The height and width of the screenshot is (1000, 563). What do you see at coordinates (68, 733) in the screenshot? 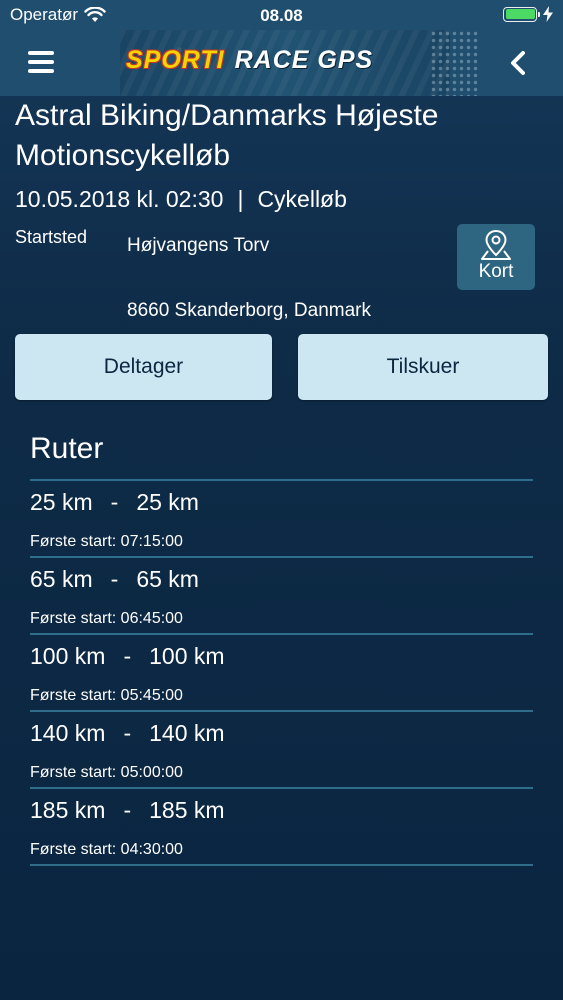
I see `route-distance-from: 140 km` at bounding box center [68, 733].